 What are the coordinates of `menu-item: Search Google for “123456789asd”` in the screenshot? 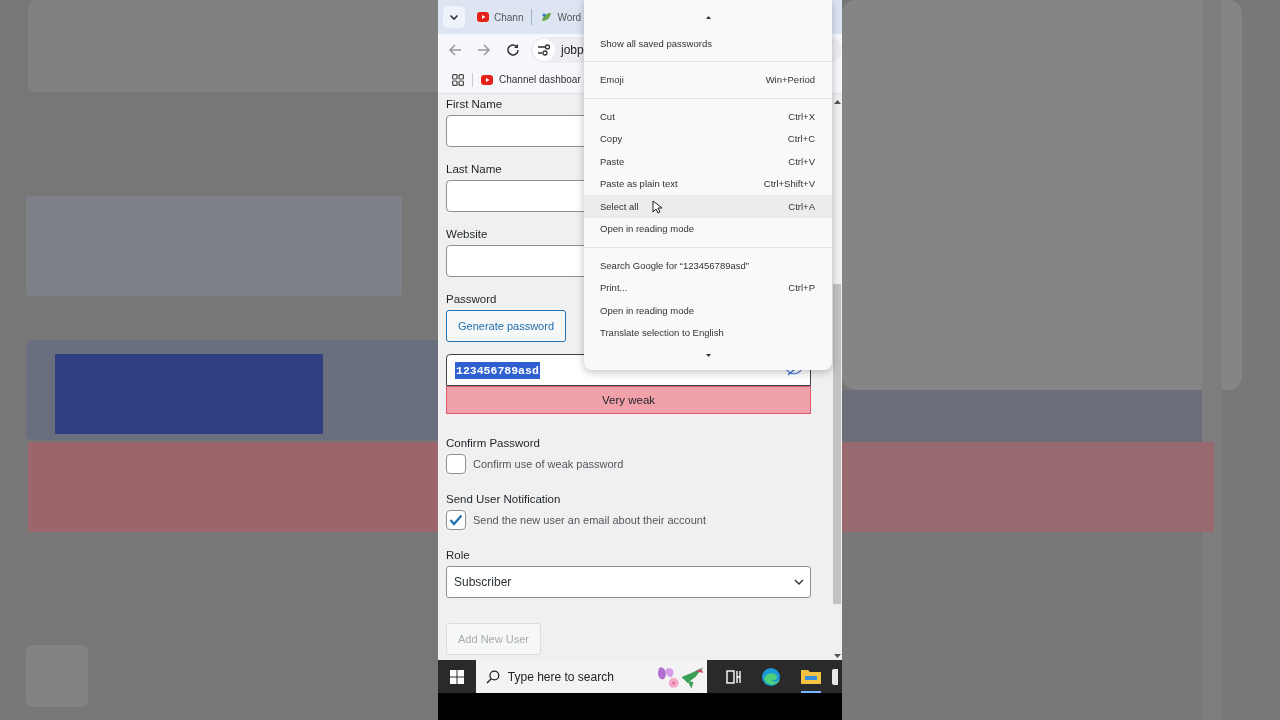 It's located at (708, 265).